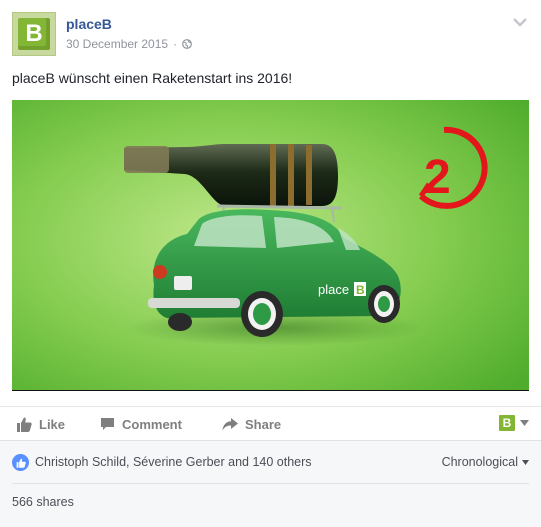  Describe the element at coordinates (187, 44) in the screenshot. I see `globe-icon` at that location.